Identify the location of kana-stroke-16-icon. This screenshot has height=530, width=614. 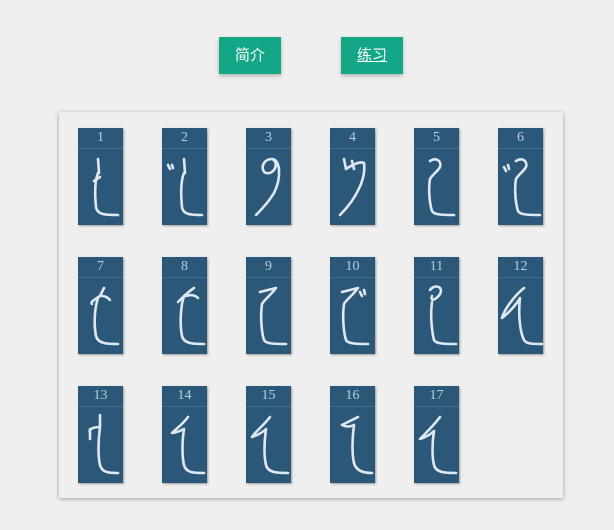
(357, 445).